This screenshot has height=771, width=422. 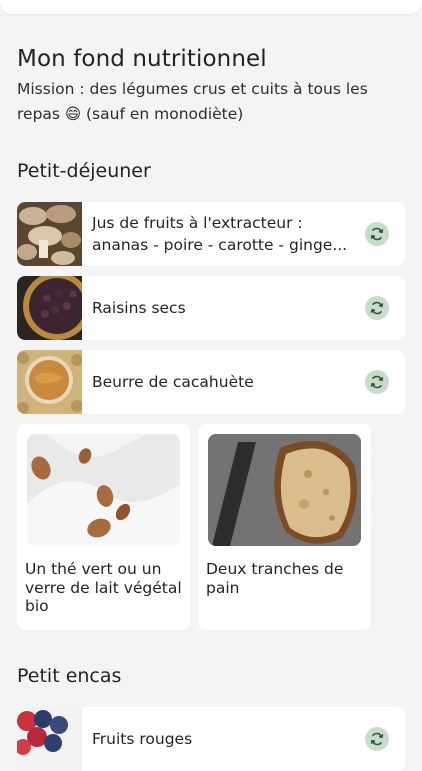 I want to click on section-title-breakfast: Petit-déjeuner, so click(x=84, y=171).